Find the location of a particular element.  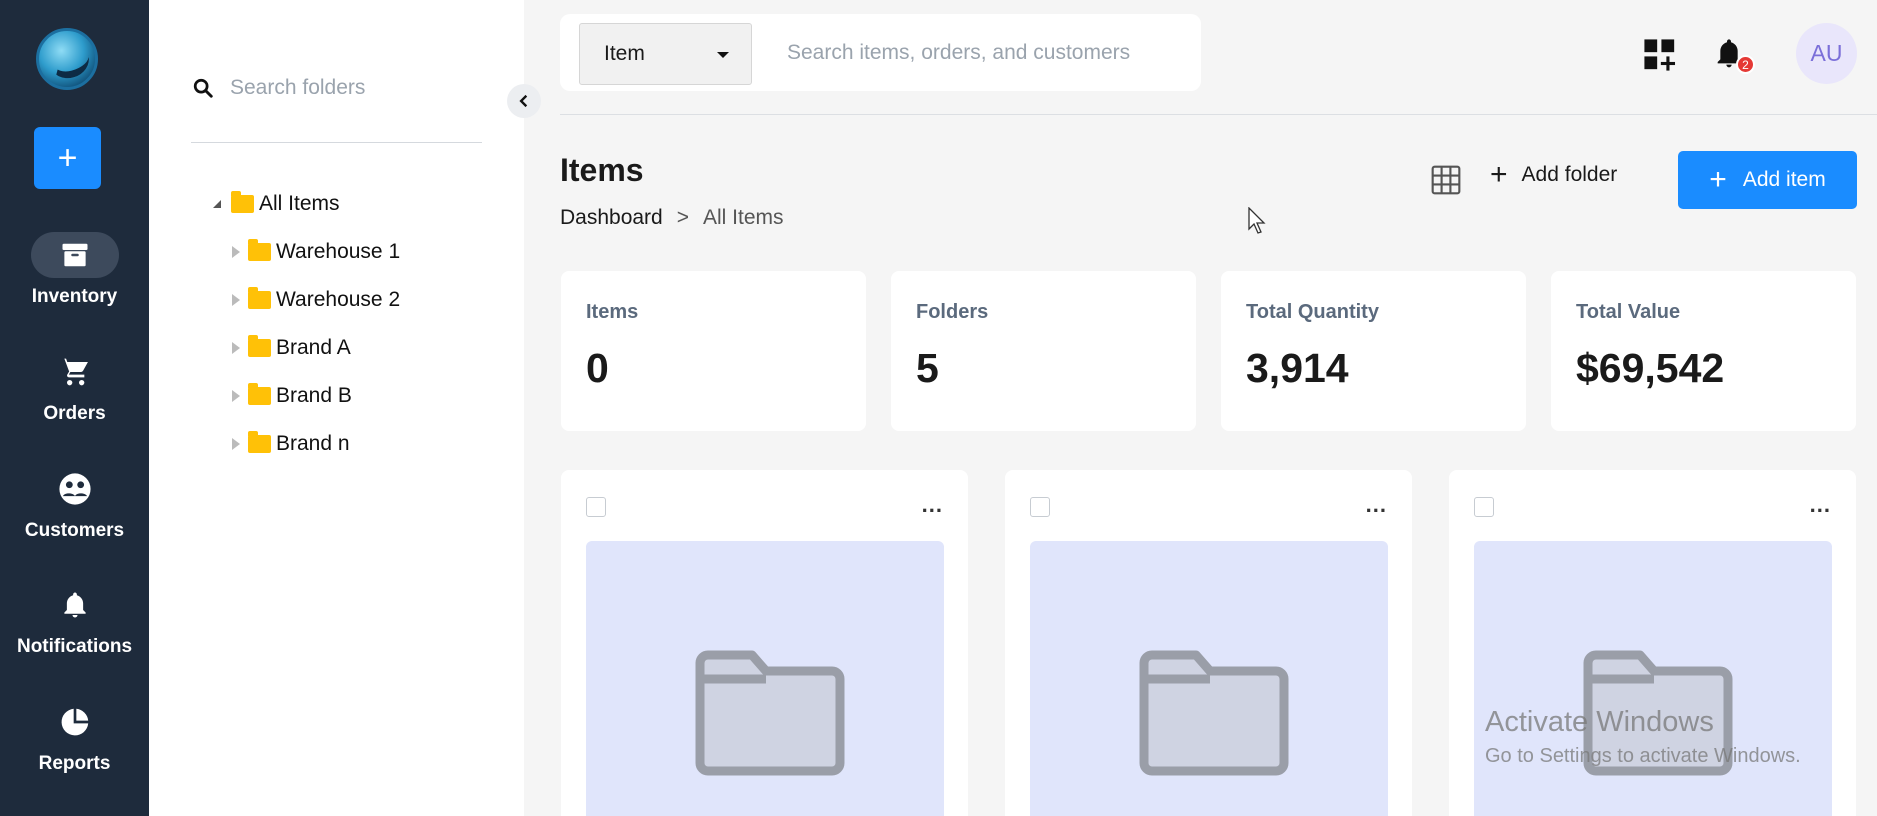

tree-item-label: Warehouse 2 is located at coordinates (338, 299).